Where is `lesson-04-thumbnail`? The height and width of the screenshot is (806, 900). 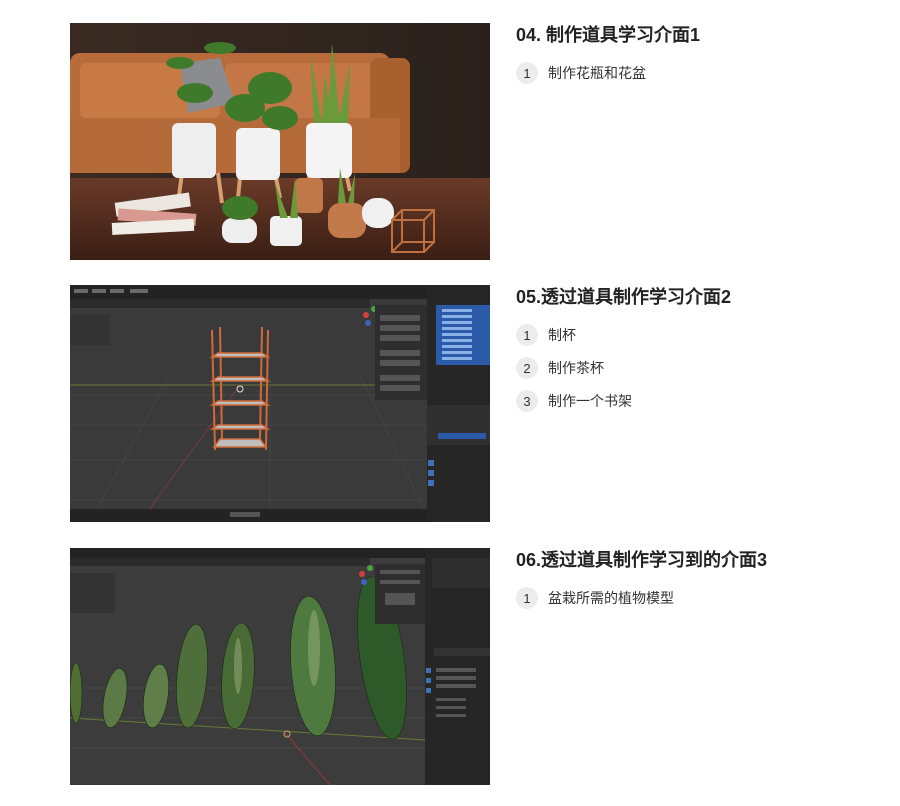
lesson-04-thumbnail is located at coordinates (280, 141).